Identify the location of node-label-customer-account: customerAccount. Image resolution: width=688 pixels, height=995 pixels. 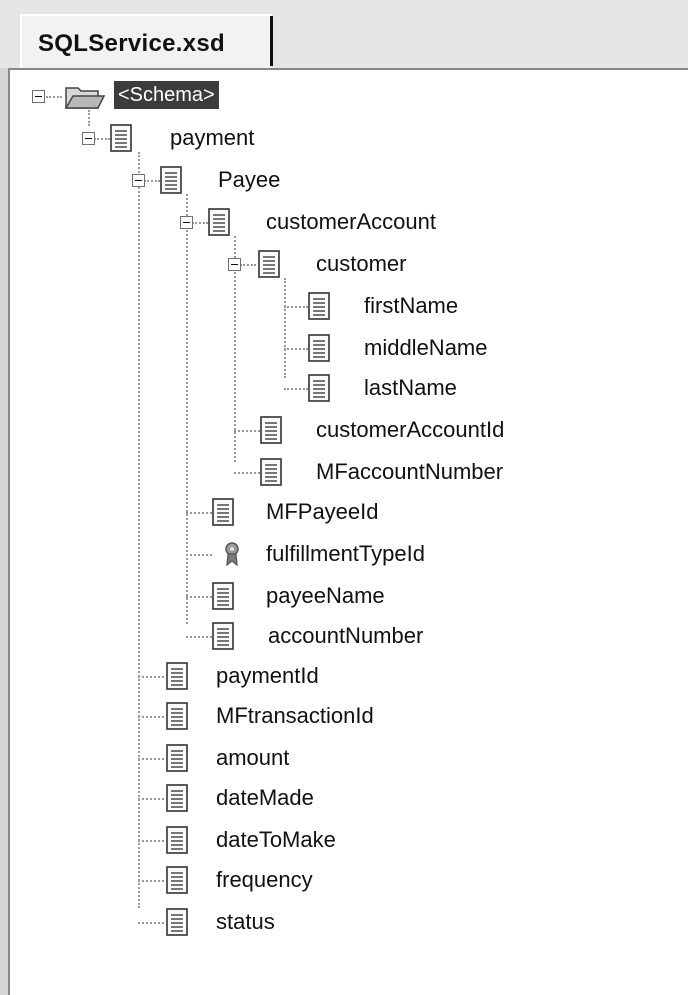
(351, 221).